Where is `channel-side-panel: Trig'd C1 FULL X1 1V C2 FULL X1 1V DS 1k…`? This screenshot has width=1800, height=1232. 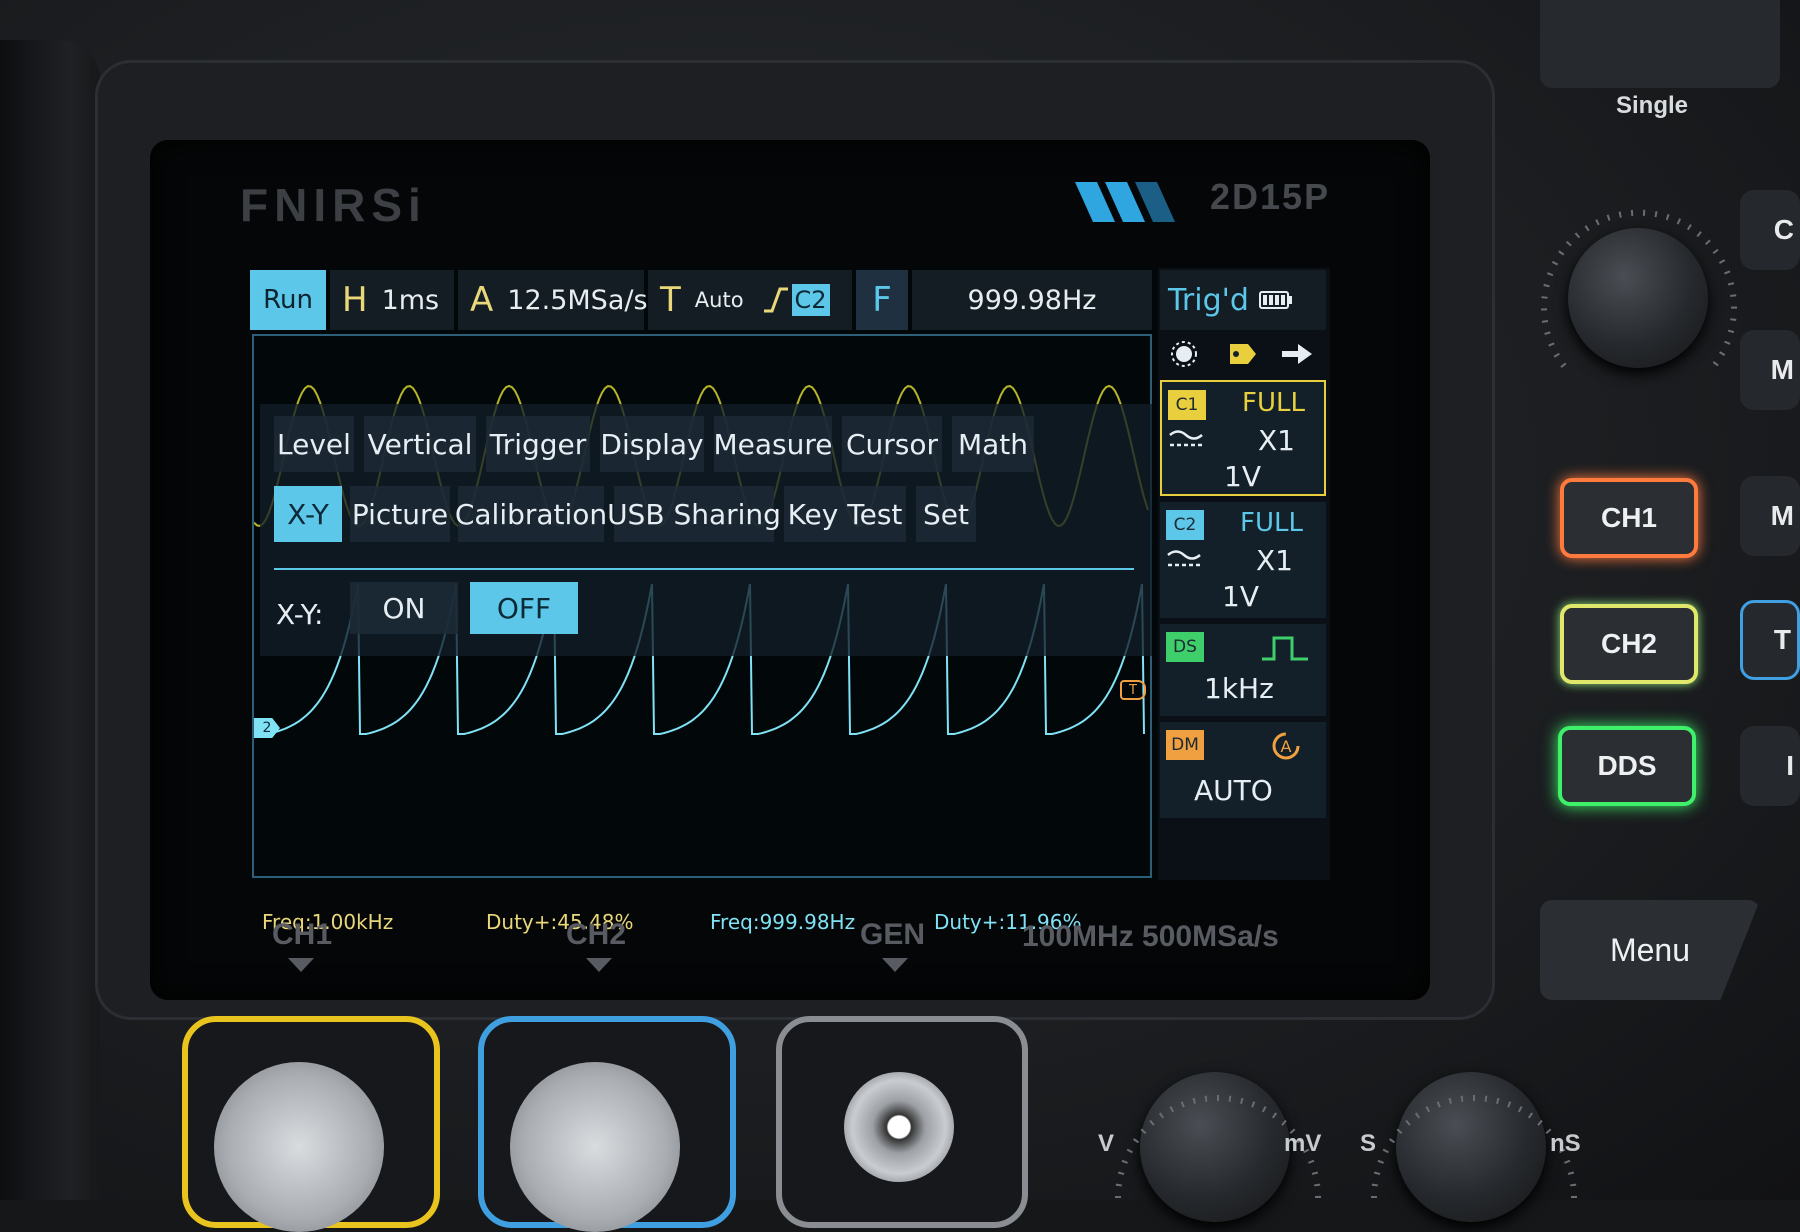
channel-side-panel: Trig'd C1 FULL X1 1V C2 FULL X1 1V DS 1k… is located at coordinates (1244, 574).